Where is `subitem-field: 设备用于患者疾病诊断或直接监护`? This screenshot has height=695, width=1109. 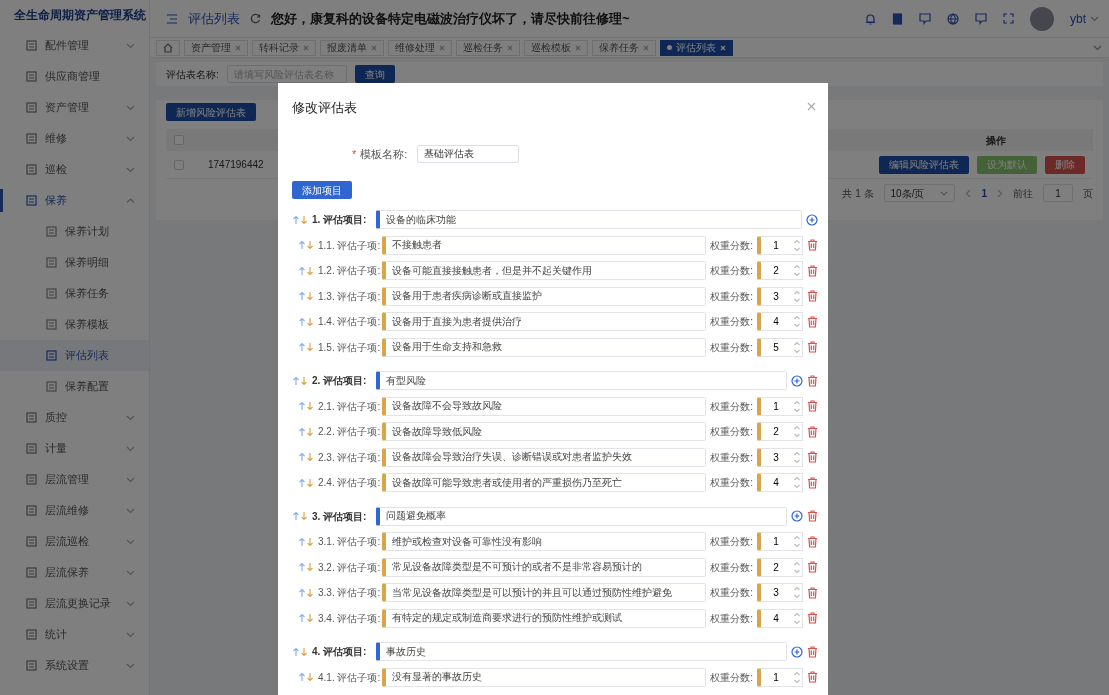 subitem-field: 设备用于患者疾病诊断或直接监护 is located at coordinates (544, 296).